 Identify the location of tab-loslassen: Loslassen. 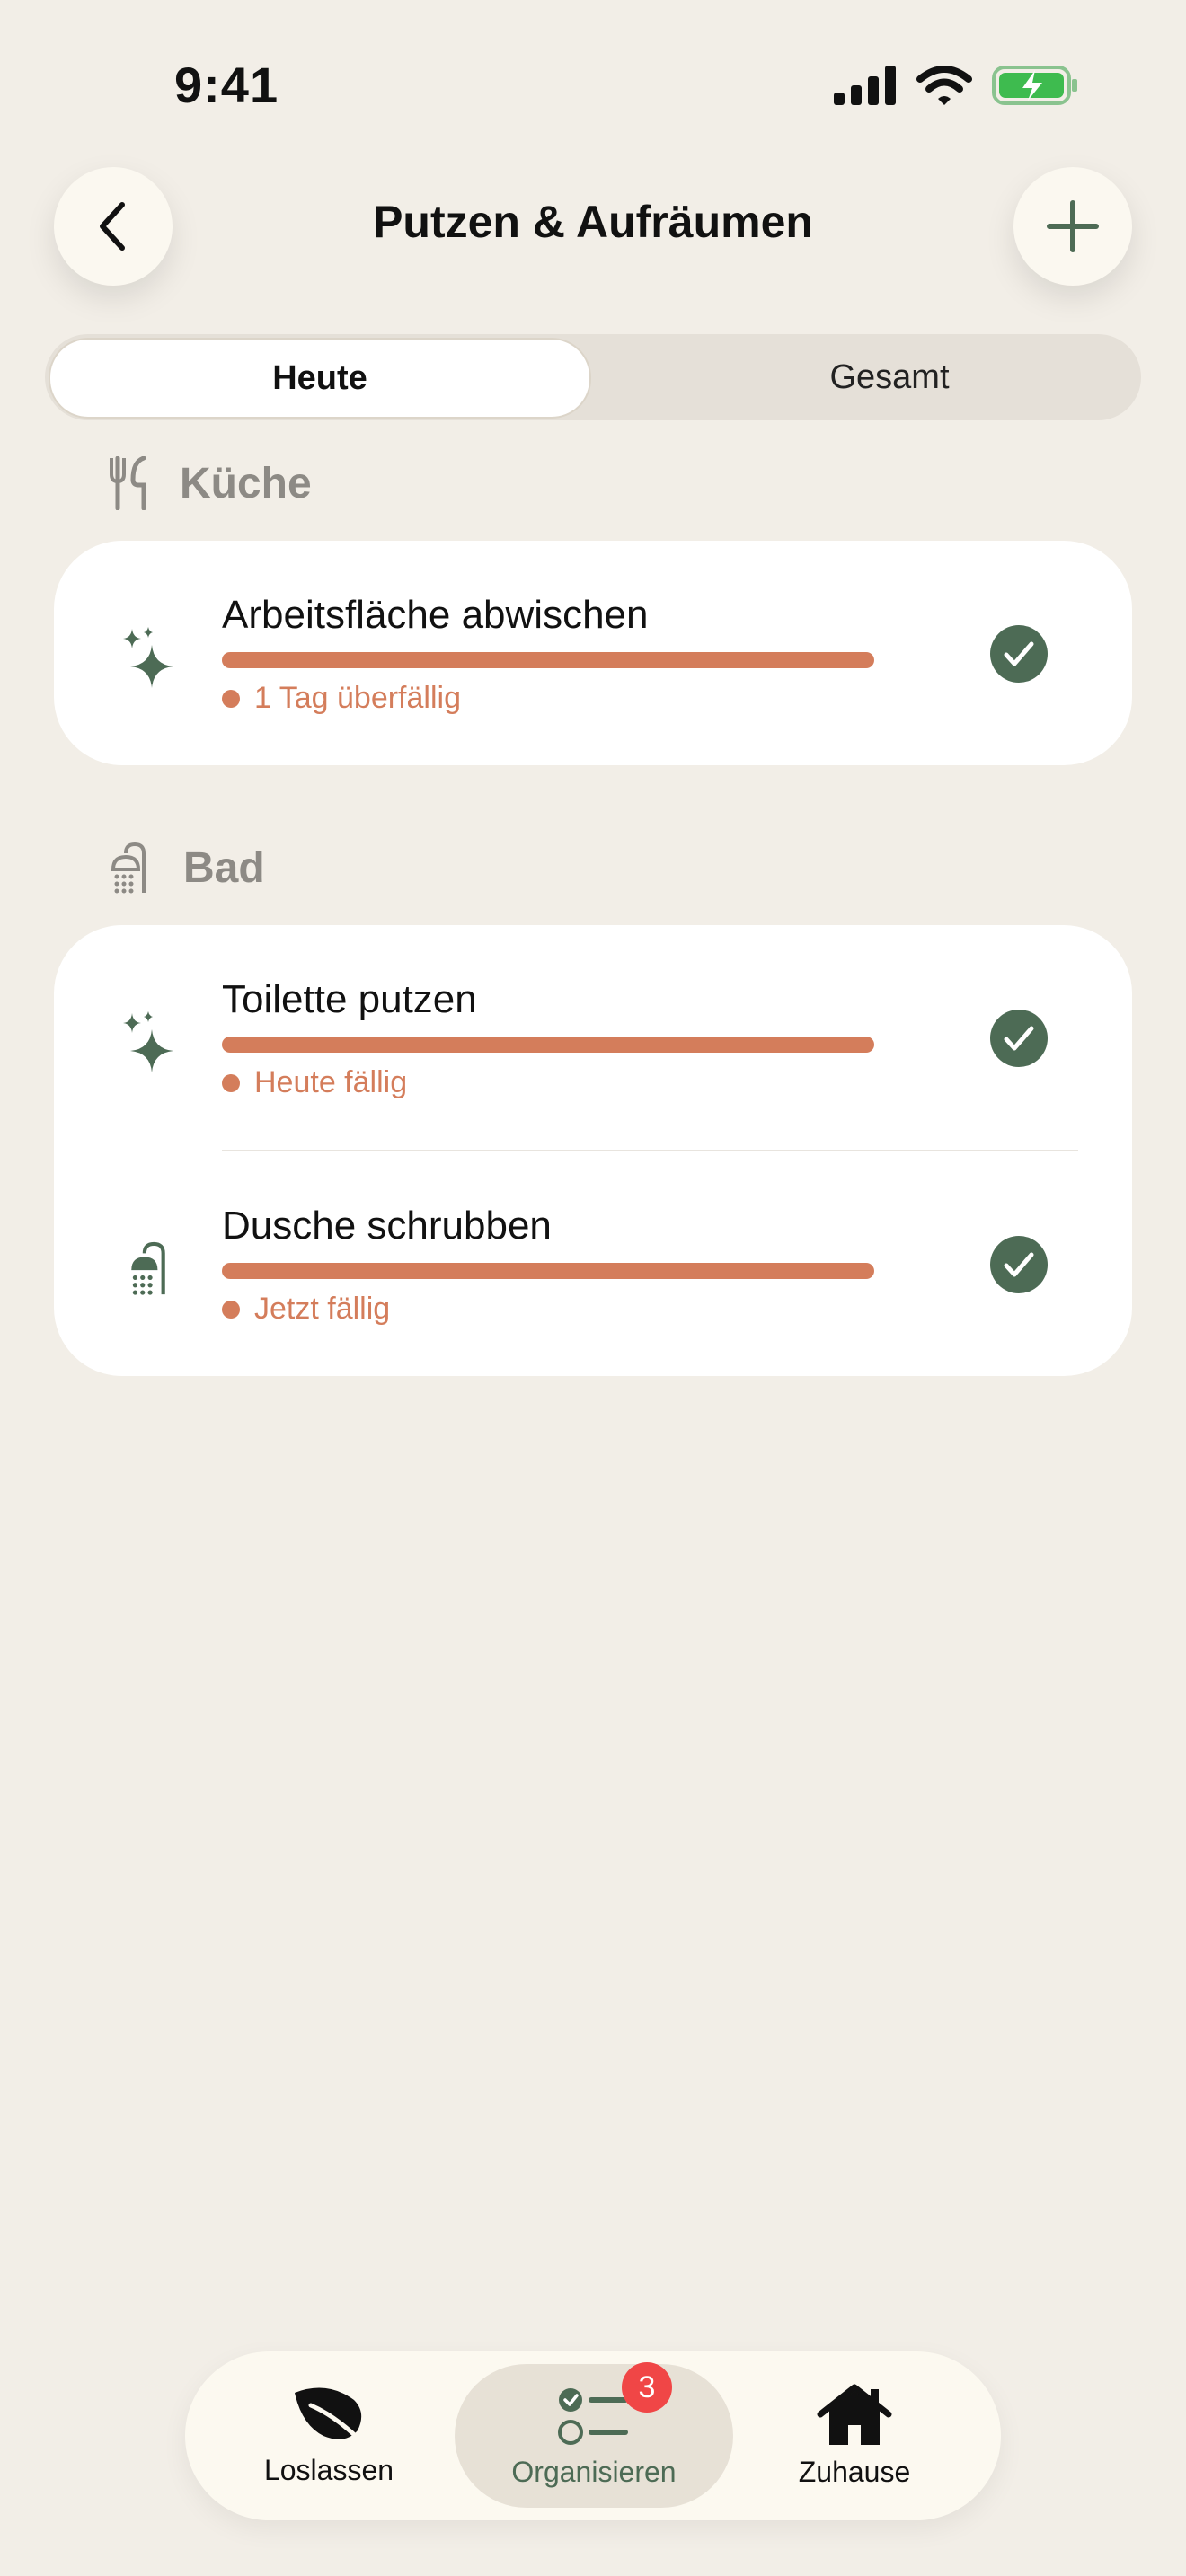
(329, 2435).